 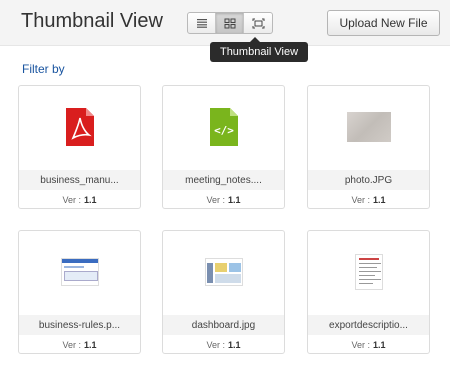 I want to click on file-thumbnail: </>, so click(x=223, y=127).